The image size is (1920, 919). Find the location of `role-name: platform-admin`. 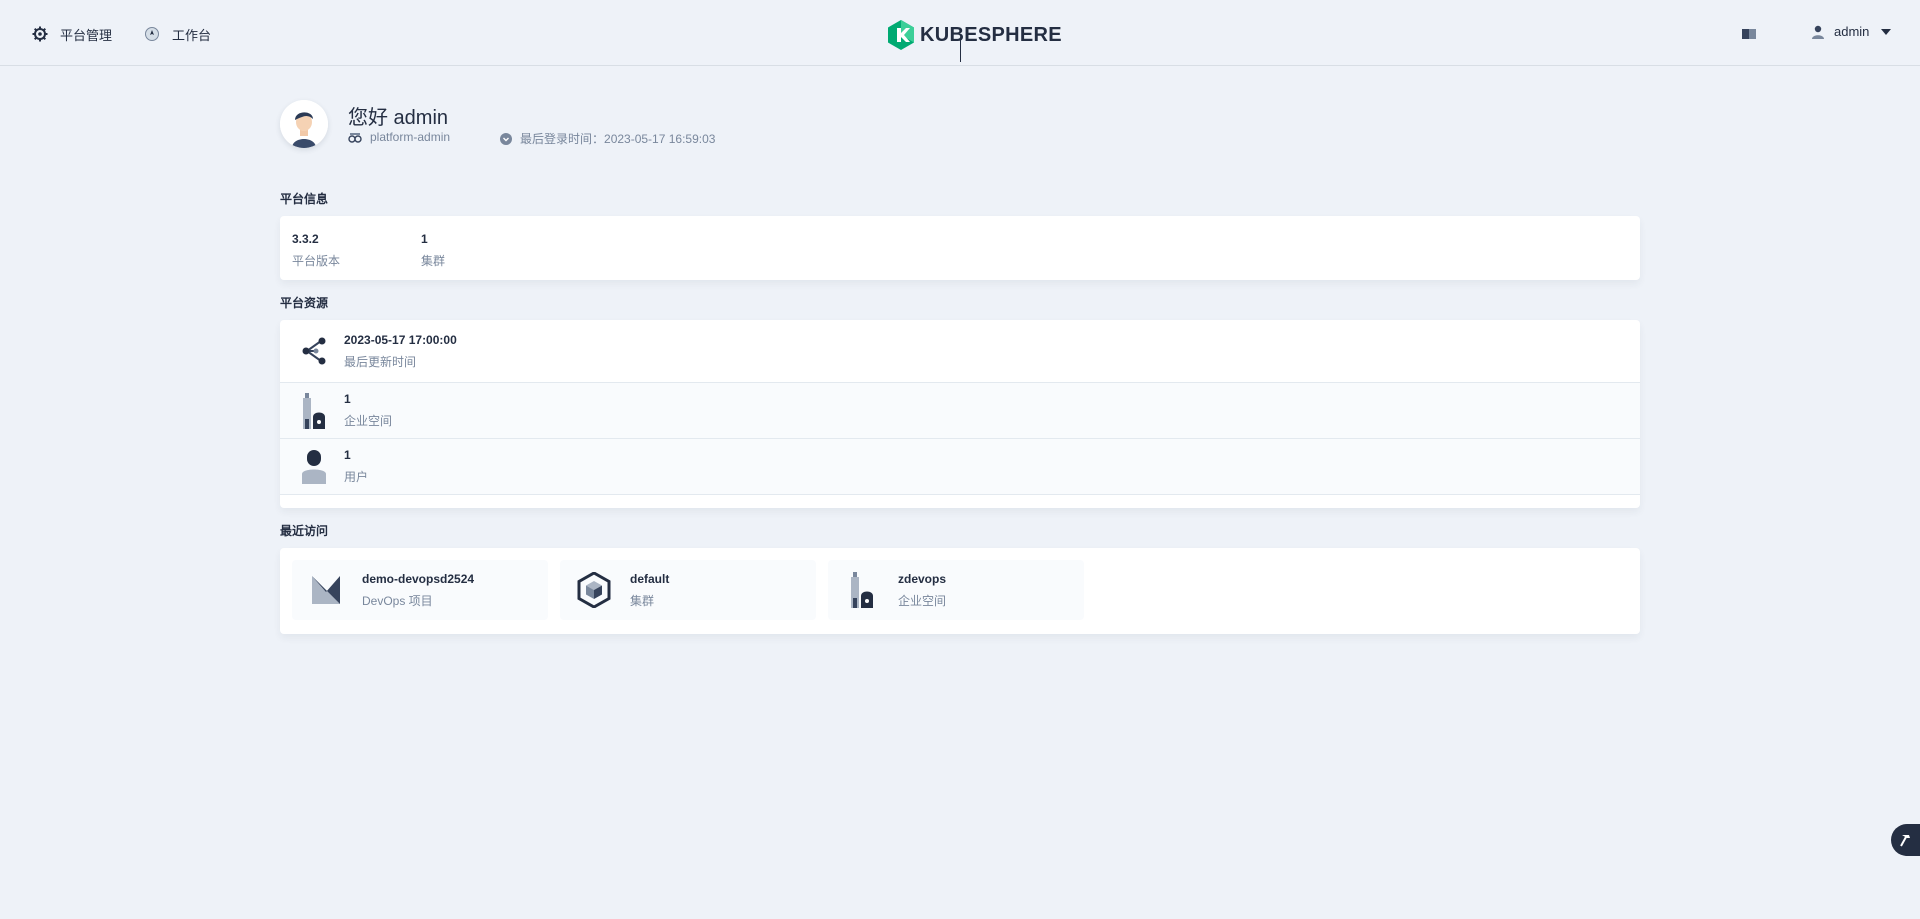

role-name: platform-admin is located at coordinates (410, 137).